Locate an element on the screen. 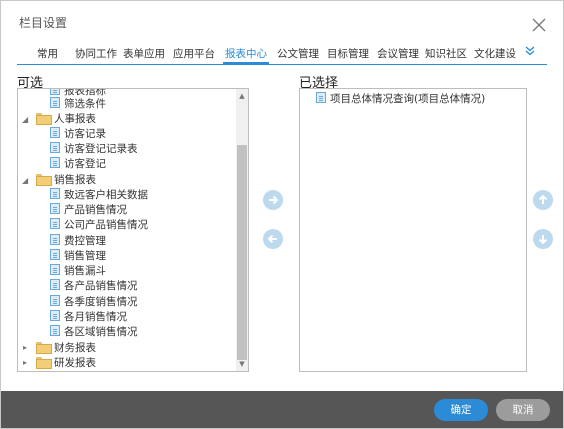 The height and width of the screenshot is (429, 564). arrow-left-icon is located at coordinates (272, 239).